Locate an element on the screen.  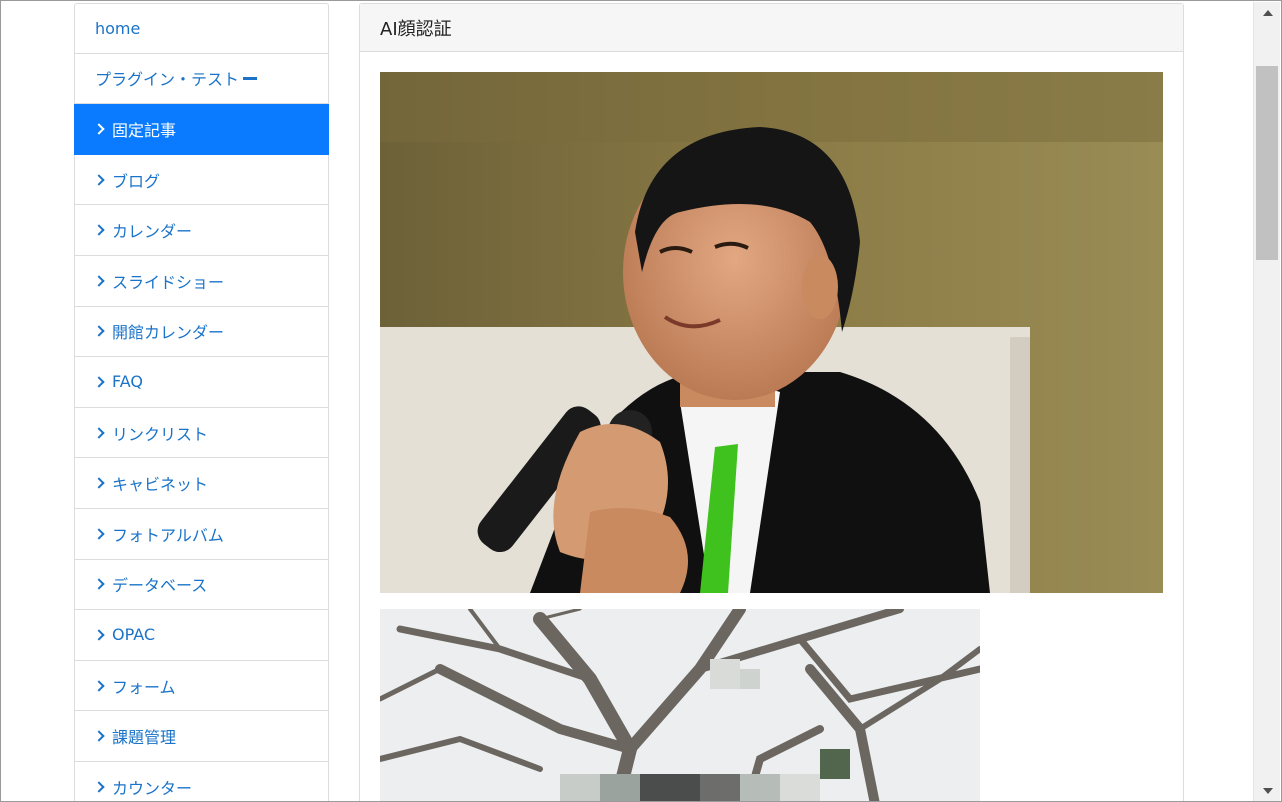
sidebar-item-4: カレンダー is located at coordinates (201, 230).